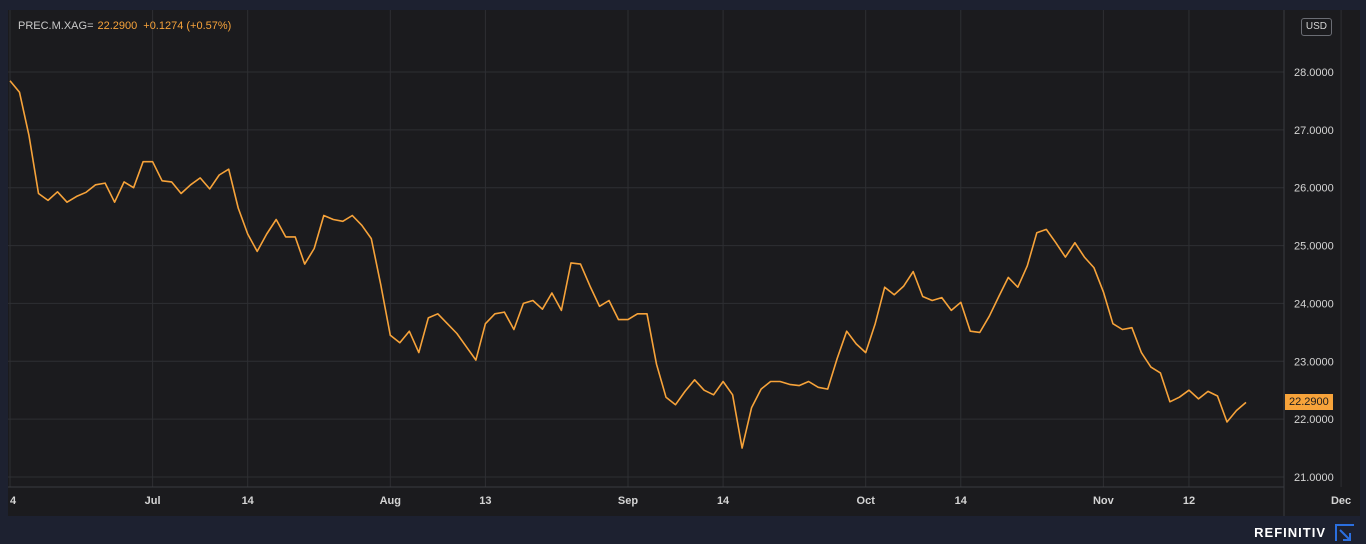 The height and width of the screenshot is (544, 1366). I want to click on last-price-tag: 22.2900, so click(1309, 402).